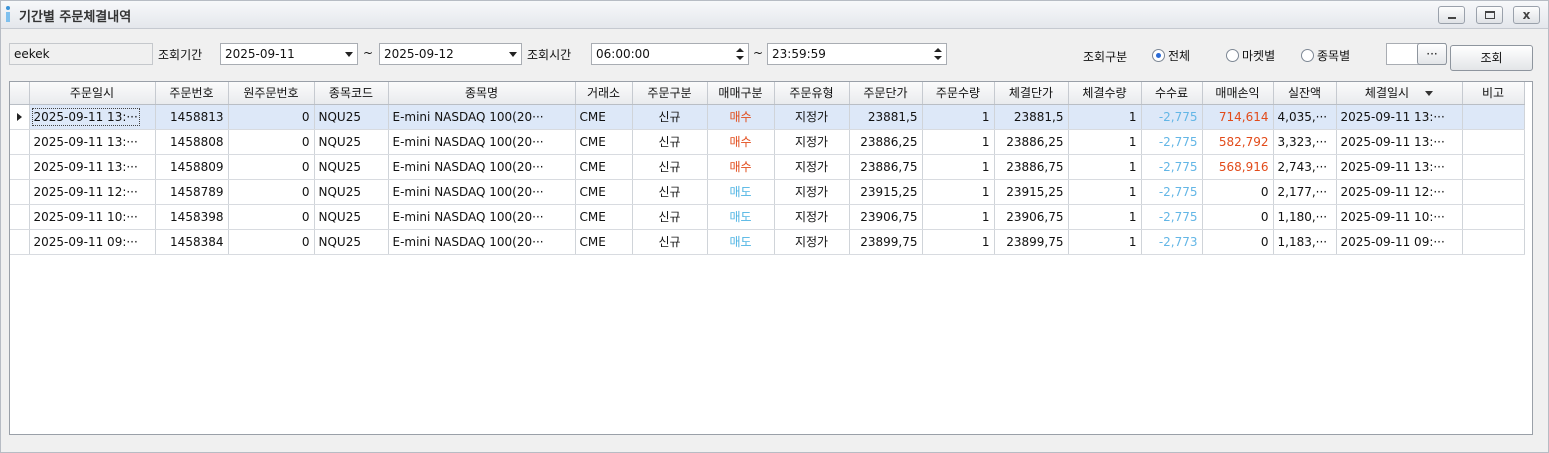 Image resolution: width=1549 pixels, height=453 pixels. Describe the element at coordinates (1307, 55) in the screenshot. I see `radio-icon` at that location.